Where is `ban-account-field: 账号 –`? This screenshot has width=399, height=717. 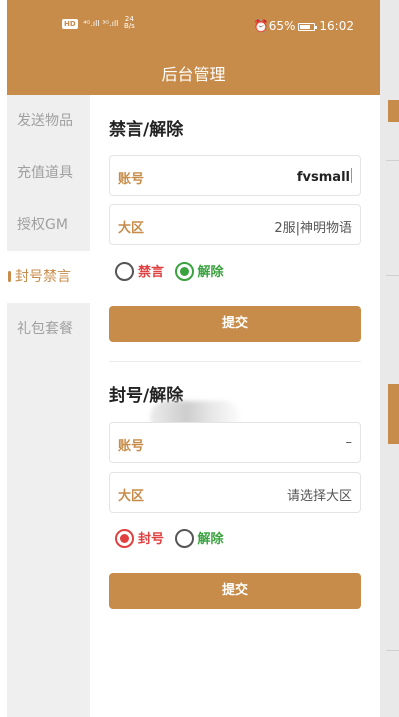 ban-account-field: 账号 – is located at coordinates (235, 442).